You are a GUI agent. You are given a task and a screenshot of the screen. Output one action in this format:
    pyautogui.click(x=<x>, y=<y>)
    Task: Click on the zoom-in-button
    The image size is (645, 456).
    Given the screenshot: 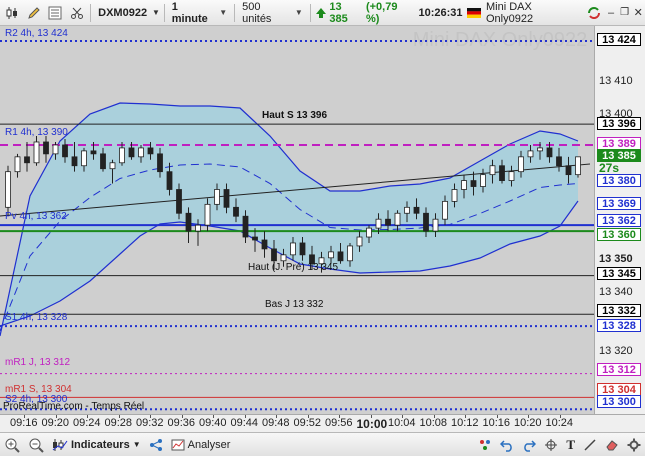 What is the action you would take?
    pyautogui.click(x=12, y=445)
    